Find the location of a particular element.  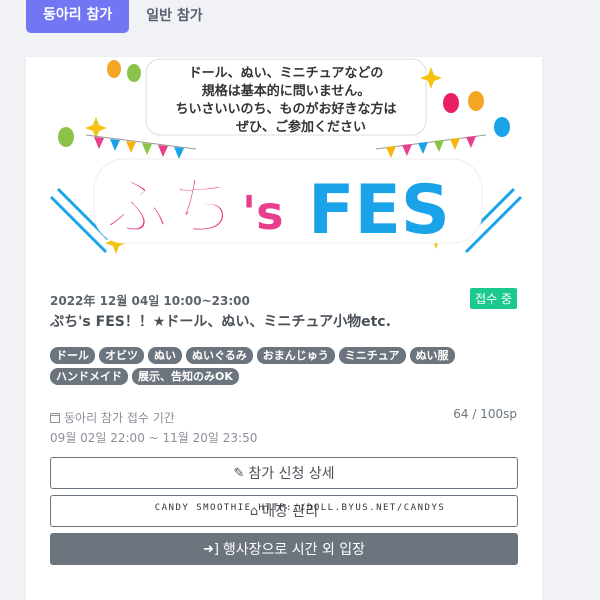

logo-text-fes: FES is located at coordinates (379, 210).